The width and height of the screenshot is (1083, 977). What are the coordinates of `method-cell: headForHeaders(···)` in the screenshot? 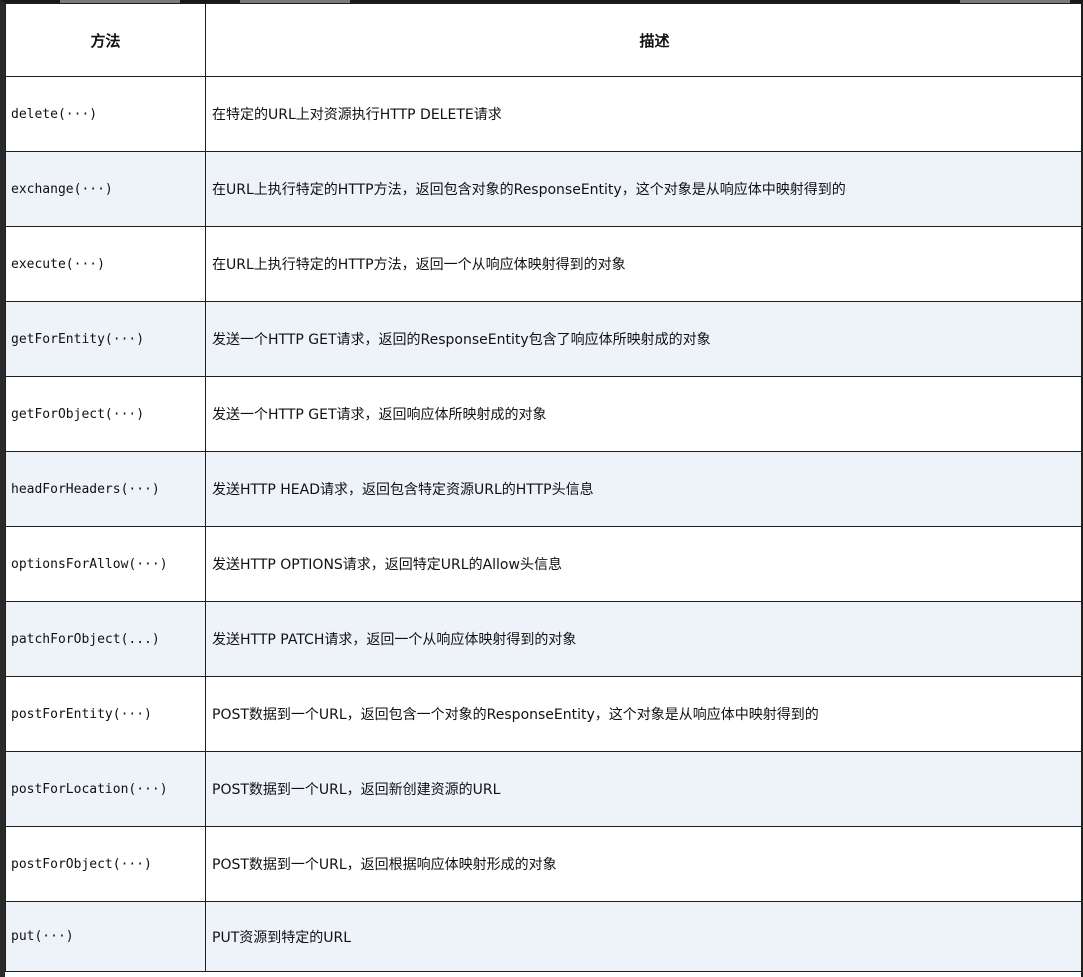 It's located at (105, 489).